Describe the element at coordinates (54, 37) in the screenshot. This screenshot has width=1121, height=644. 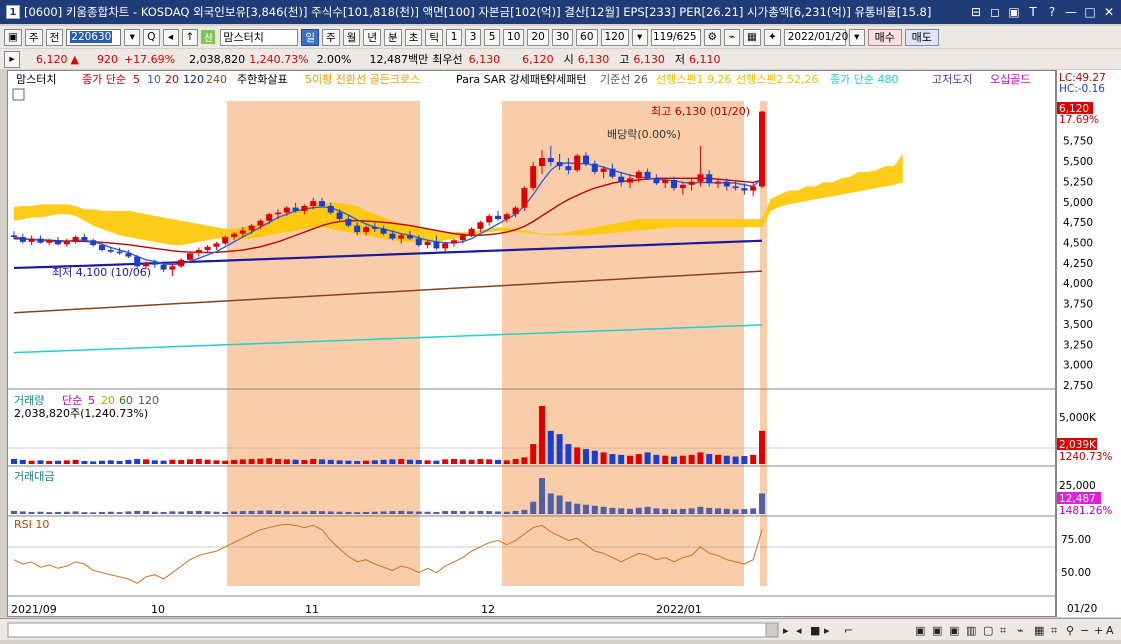
I see `tab-prev: 전` at that location.